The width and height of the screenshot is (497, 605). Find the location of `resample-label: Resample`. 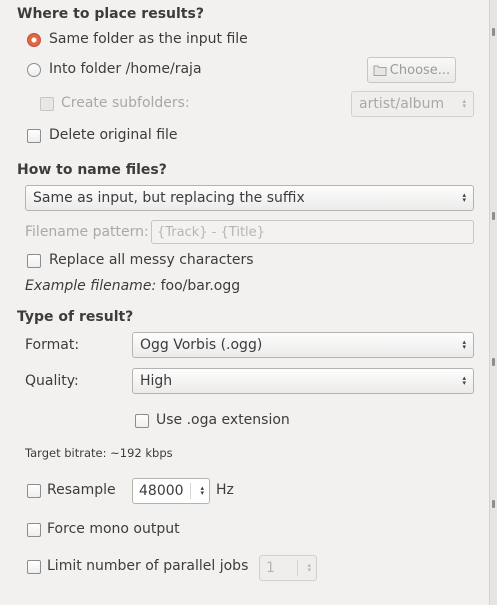

resample-label: Resample is located at coordinates (81, 490).